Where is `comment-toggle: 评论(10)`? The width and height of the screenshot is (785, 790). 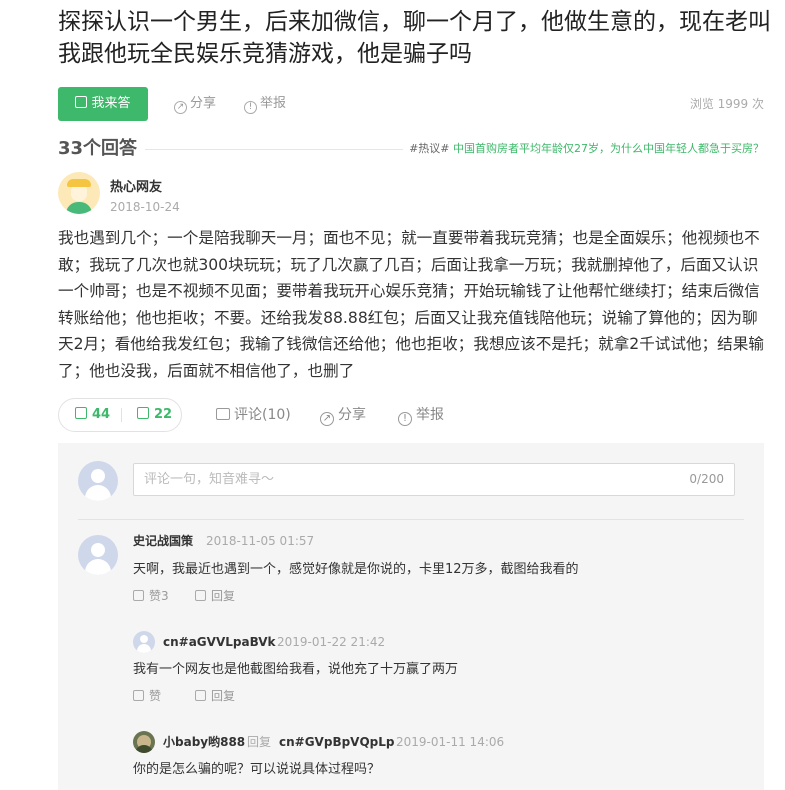
comment-toggle: 评论(10) is located at coordinates (253, 415).